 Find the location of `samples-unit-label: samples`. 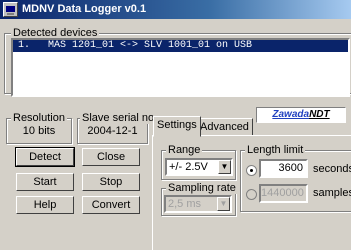

samples-unit-label: samples is located at coordinates (332, 193).